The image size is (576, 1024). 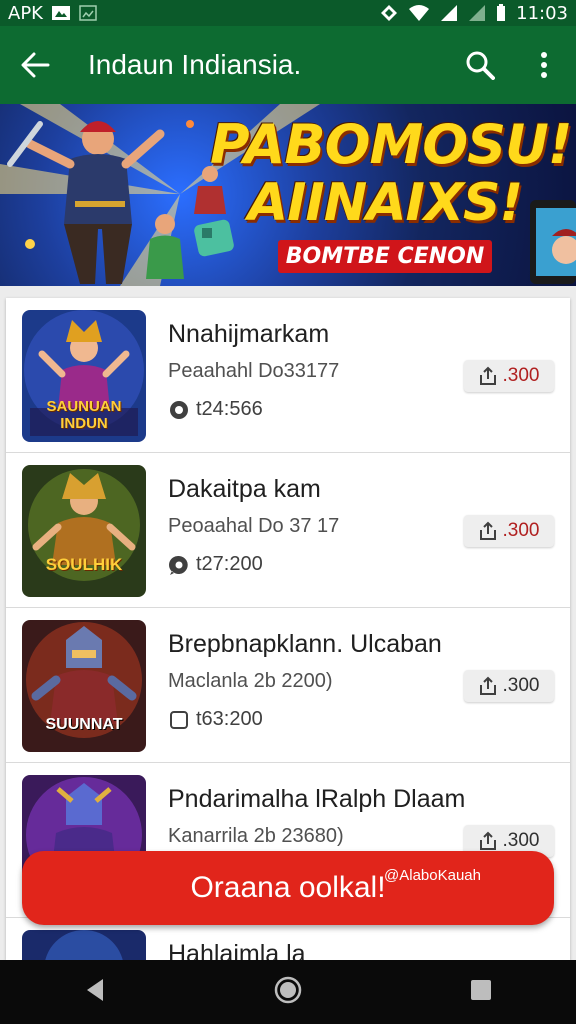 What do you see at coordinates (542, 13) in the screenshot?
I see `status-time: 11:03` at bounding box center [542, 13].